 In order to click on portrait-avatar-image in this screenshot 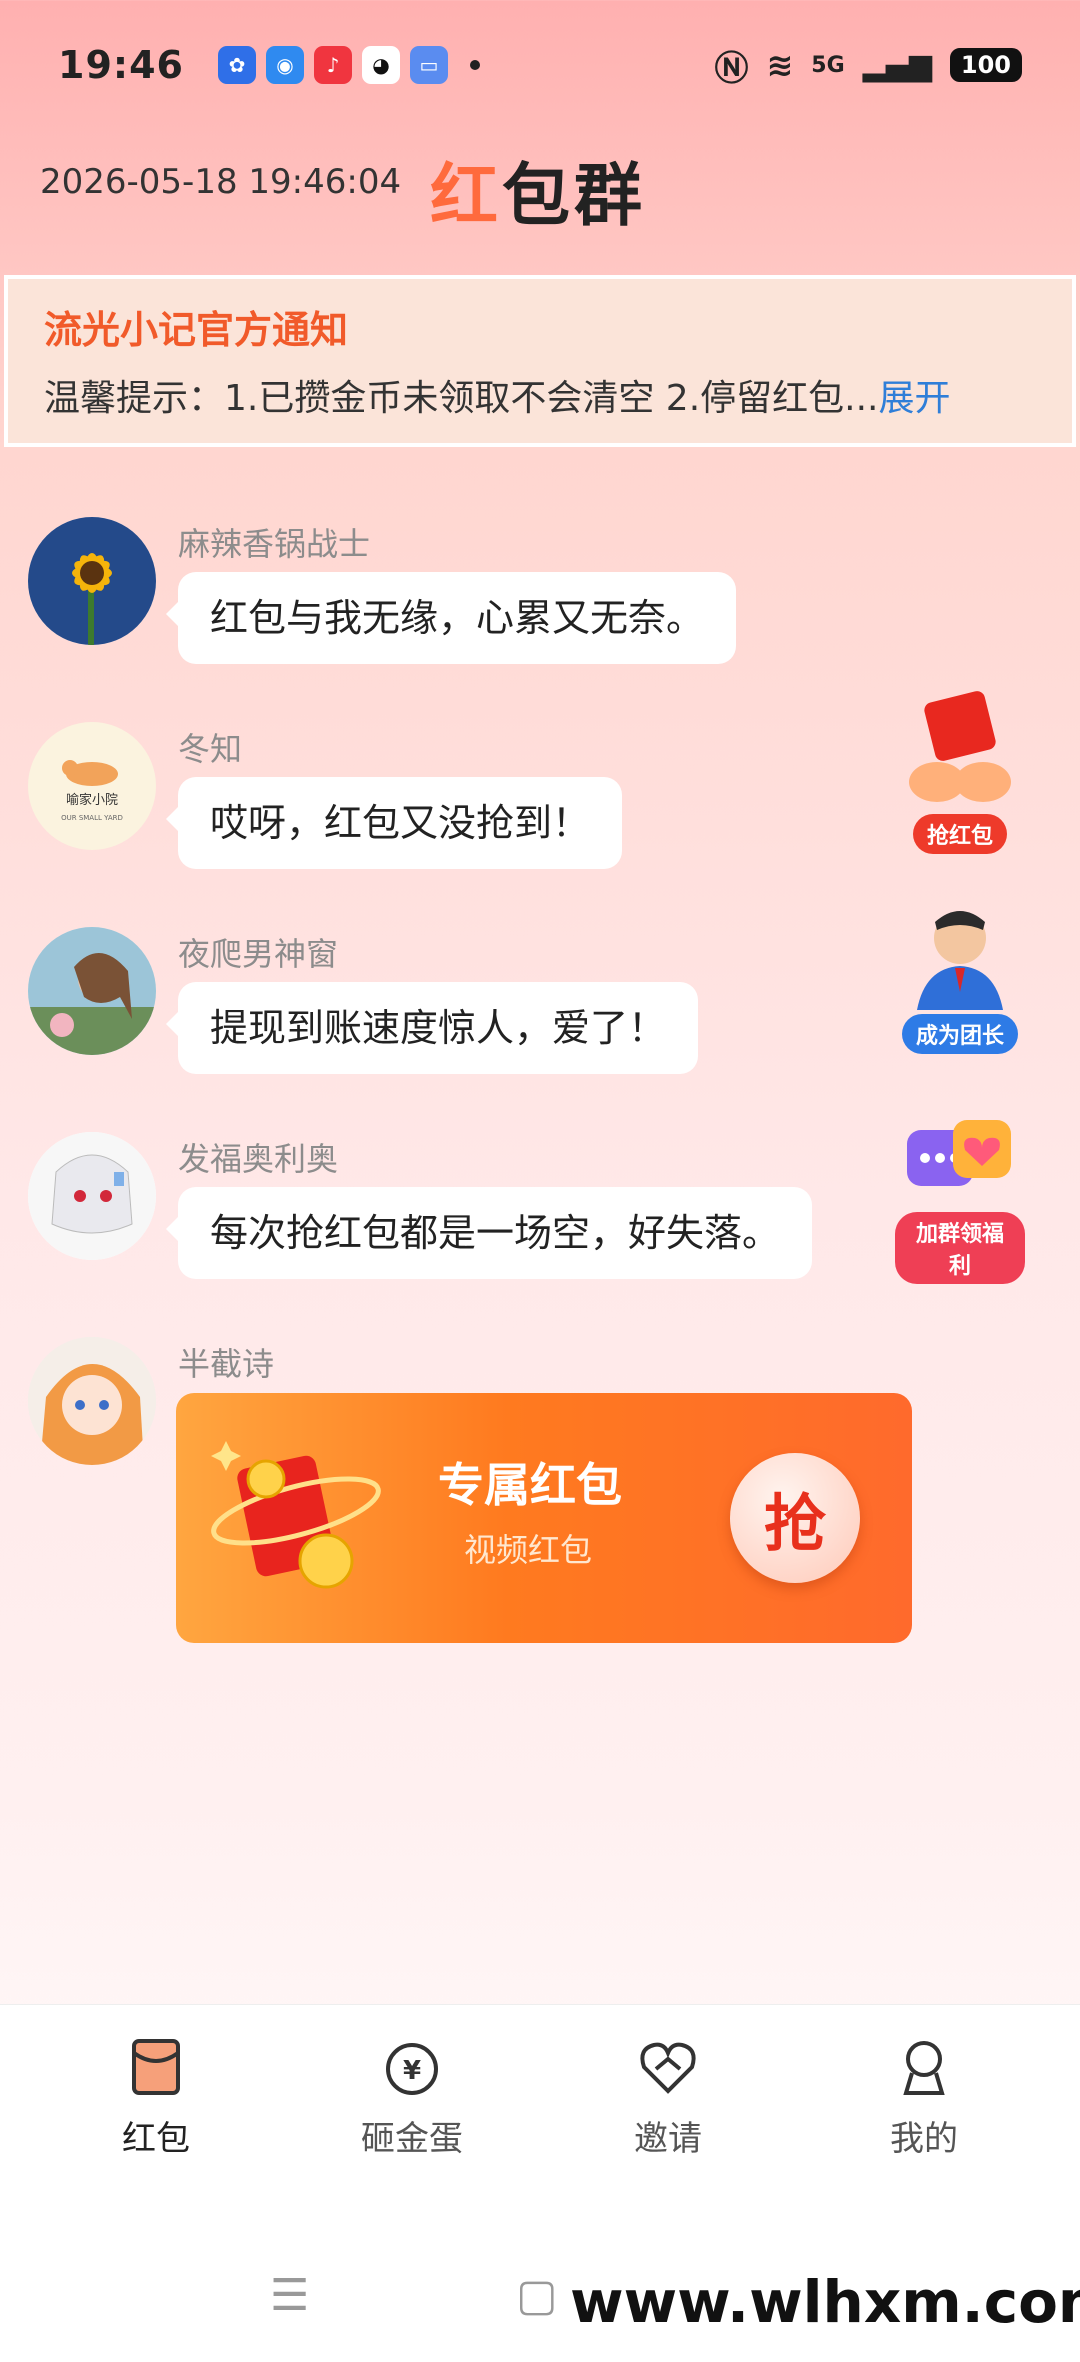, I will do `click(92, 991)`.